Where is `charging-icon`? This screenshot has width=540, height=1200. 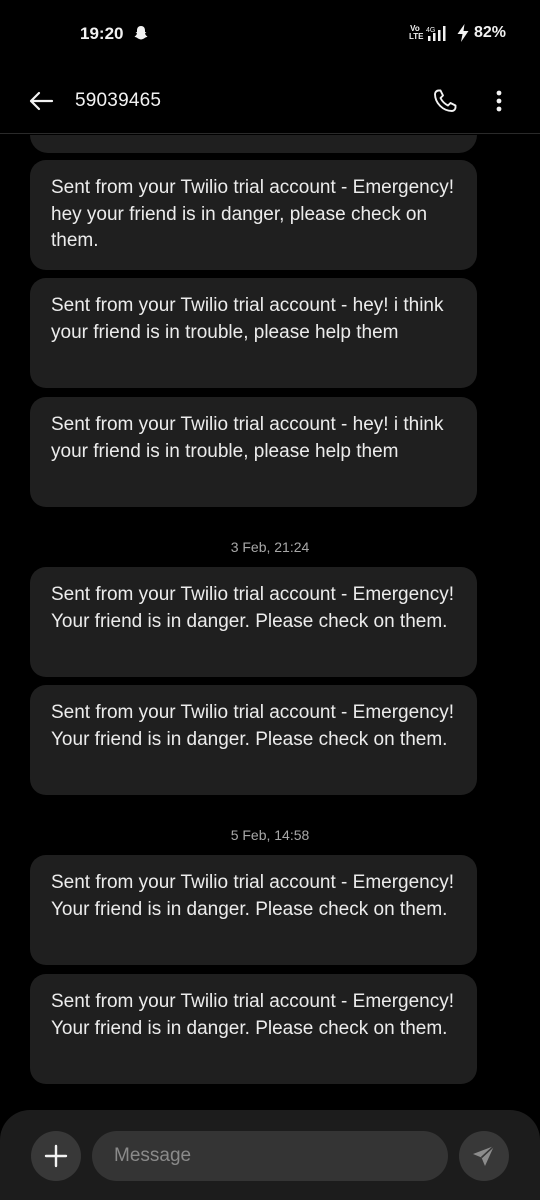
charging-icon is located at coordinates (463, 33).